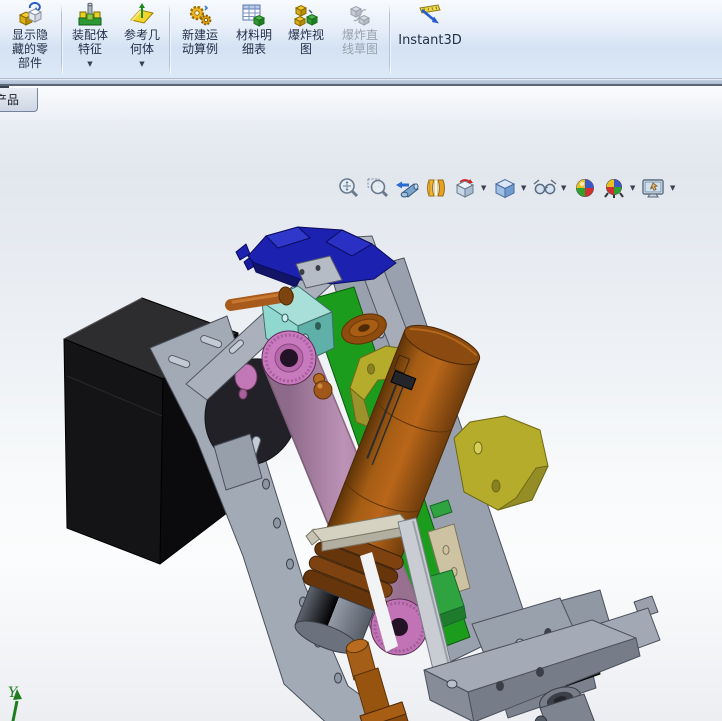 Image resolution: width=722 pixels, height=721 pixels. Describe the element at coordinates (29, 35) in the screenshot. I see `button-label-line: 显示隐` at that location.